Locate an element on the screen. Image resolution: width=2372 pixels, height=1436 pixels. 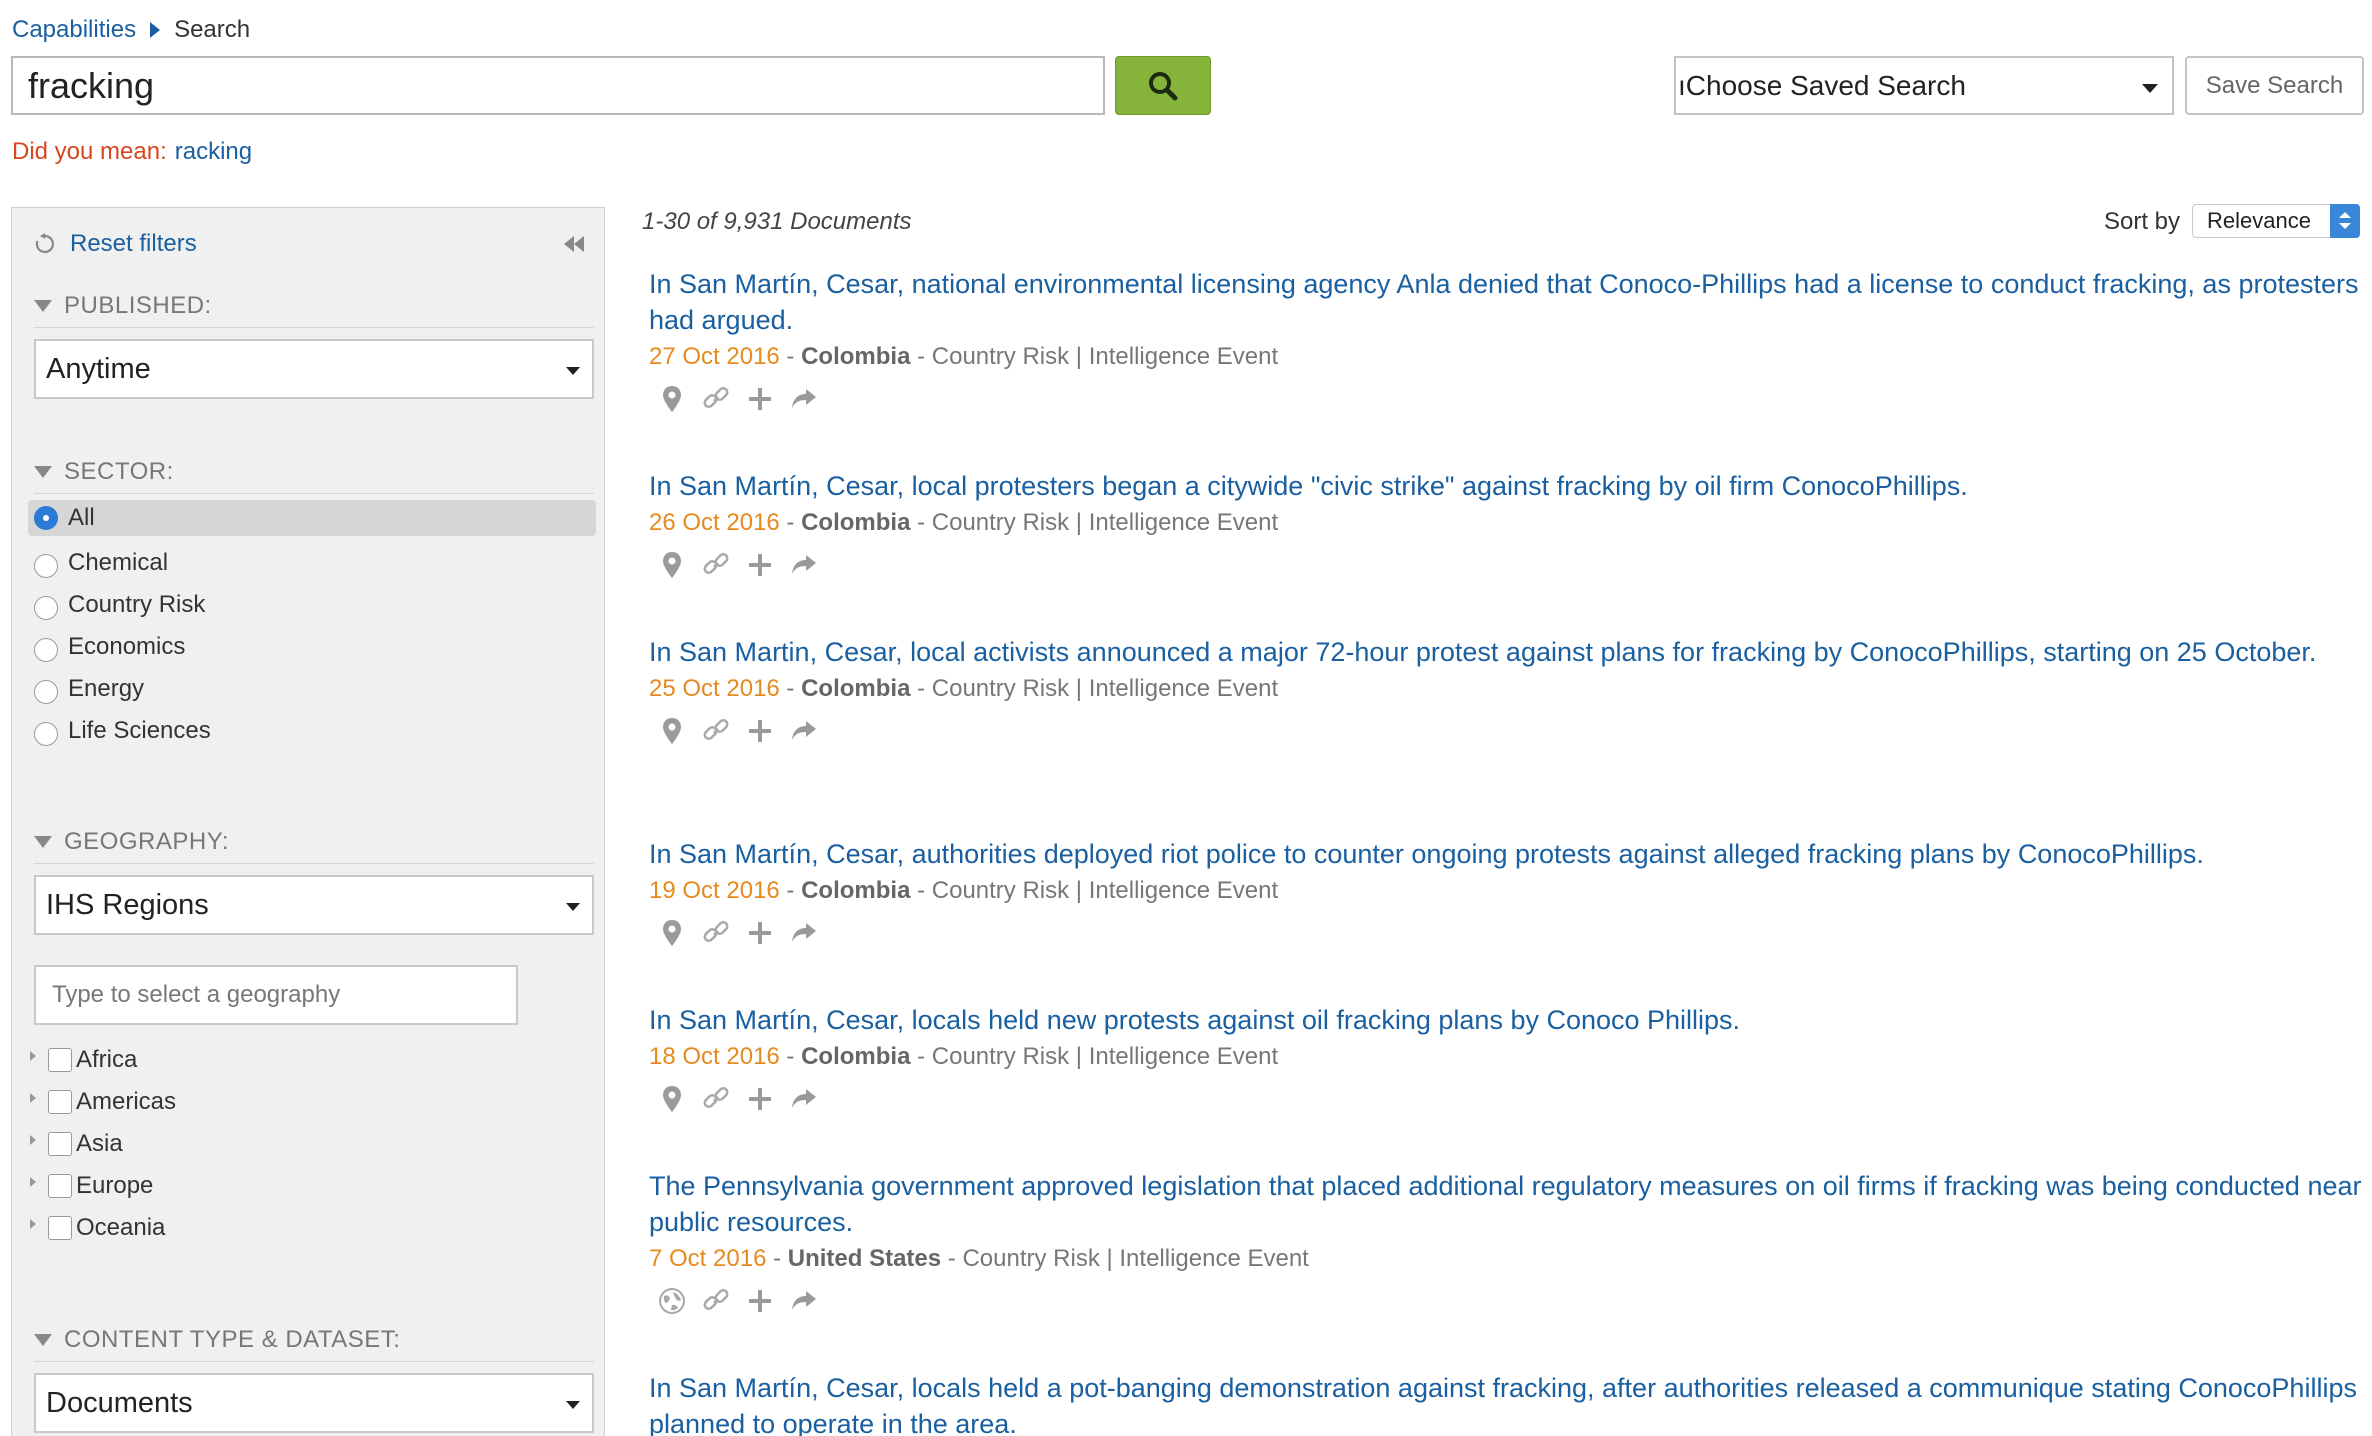
geography-heading: GEOGRAPHY: is located at coordinates (131, 842).